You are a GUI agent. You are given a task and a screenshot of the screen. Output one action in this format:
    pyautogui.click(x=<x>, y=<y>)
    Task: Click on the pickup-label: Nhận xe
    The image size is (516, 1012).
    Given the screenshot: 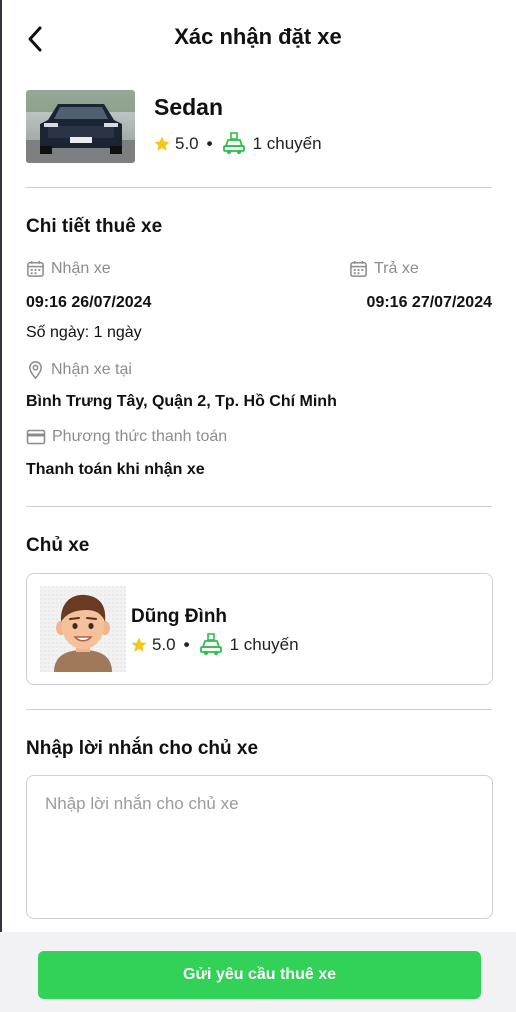 What is the action you would take?
    pyautogui.click(x=68, y=268)
    